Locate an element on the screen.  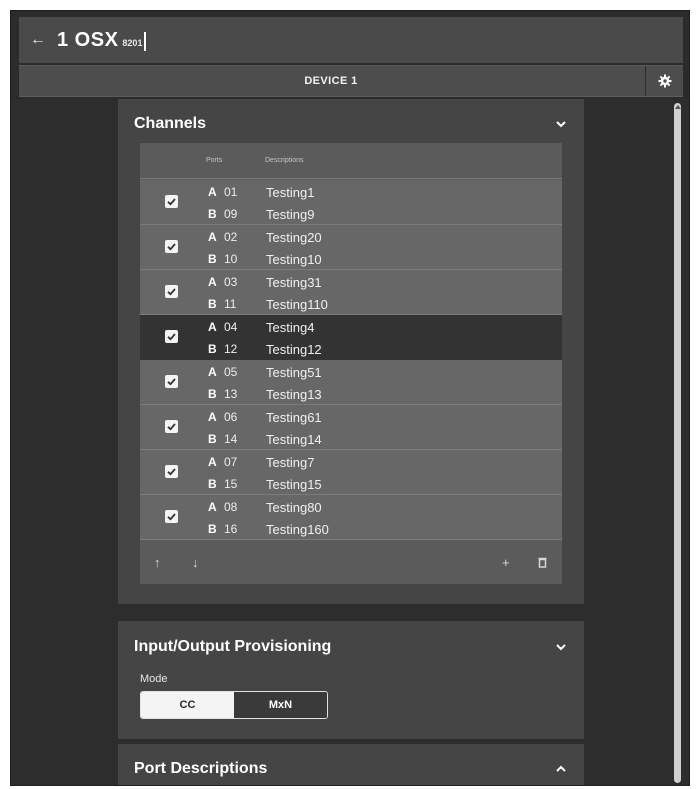
port-number-a: 01 is located at coordinates (231, 192).